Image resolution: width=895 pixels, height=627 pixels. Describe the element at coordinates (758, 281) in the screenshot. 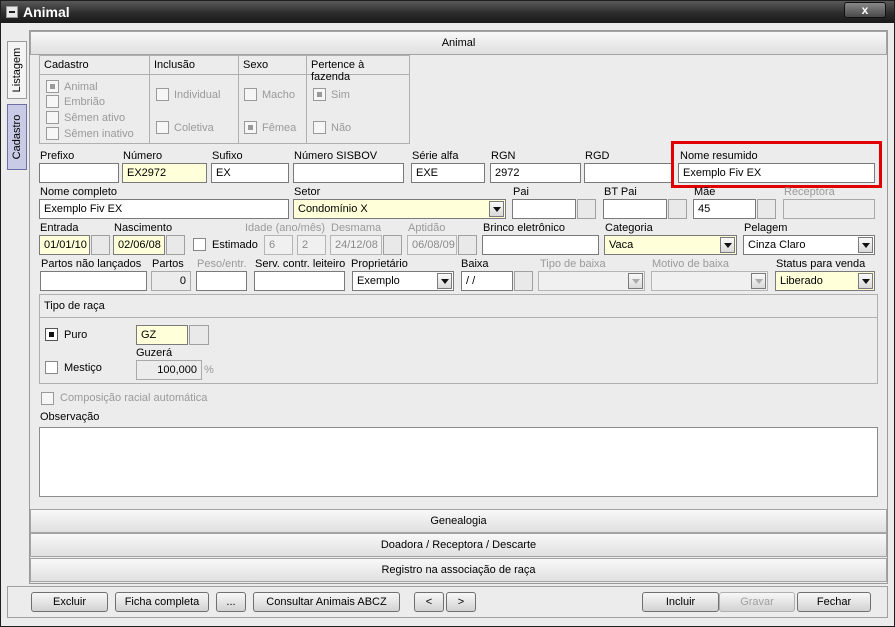

I see `motivo-baixa-dropdown-icon` at that location.